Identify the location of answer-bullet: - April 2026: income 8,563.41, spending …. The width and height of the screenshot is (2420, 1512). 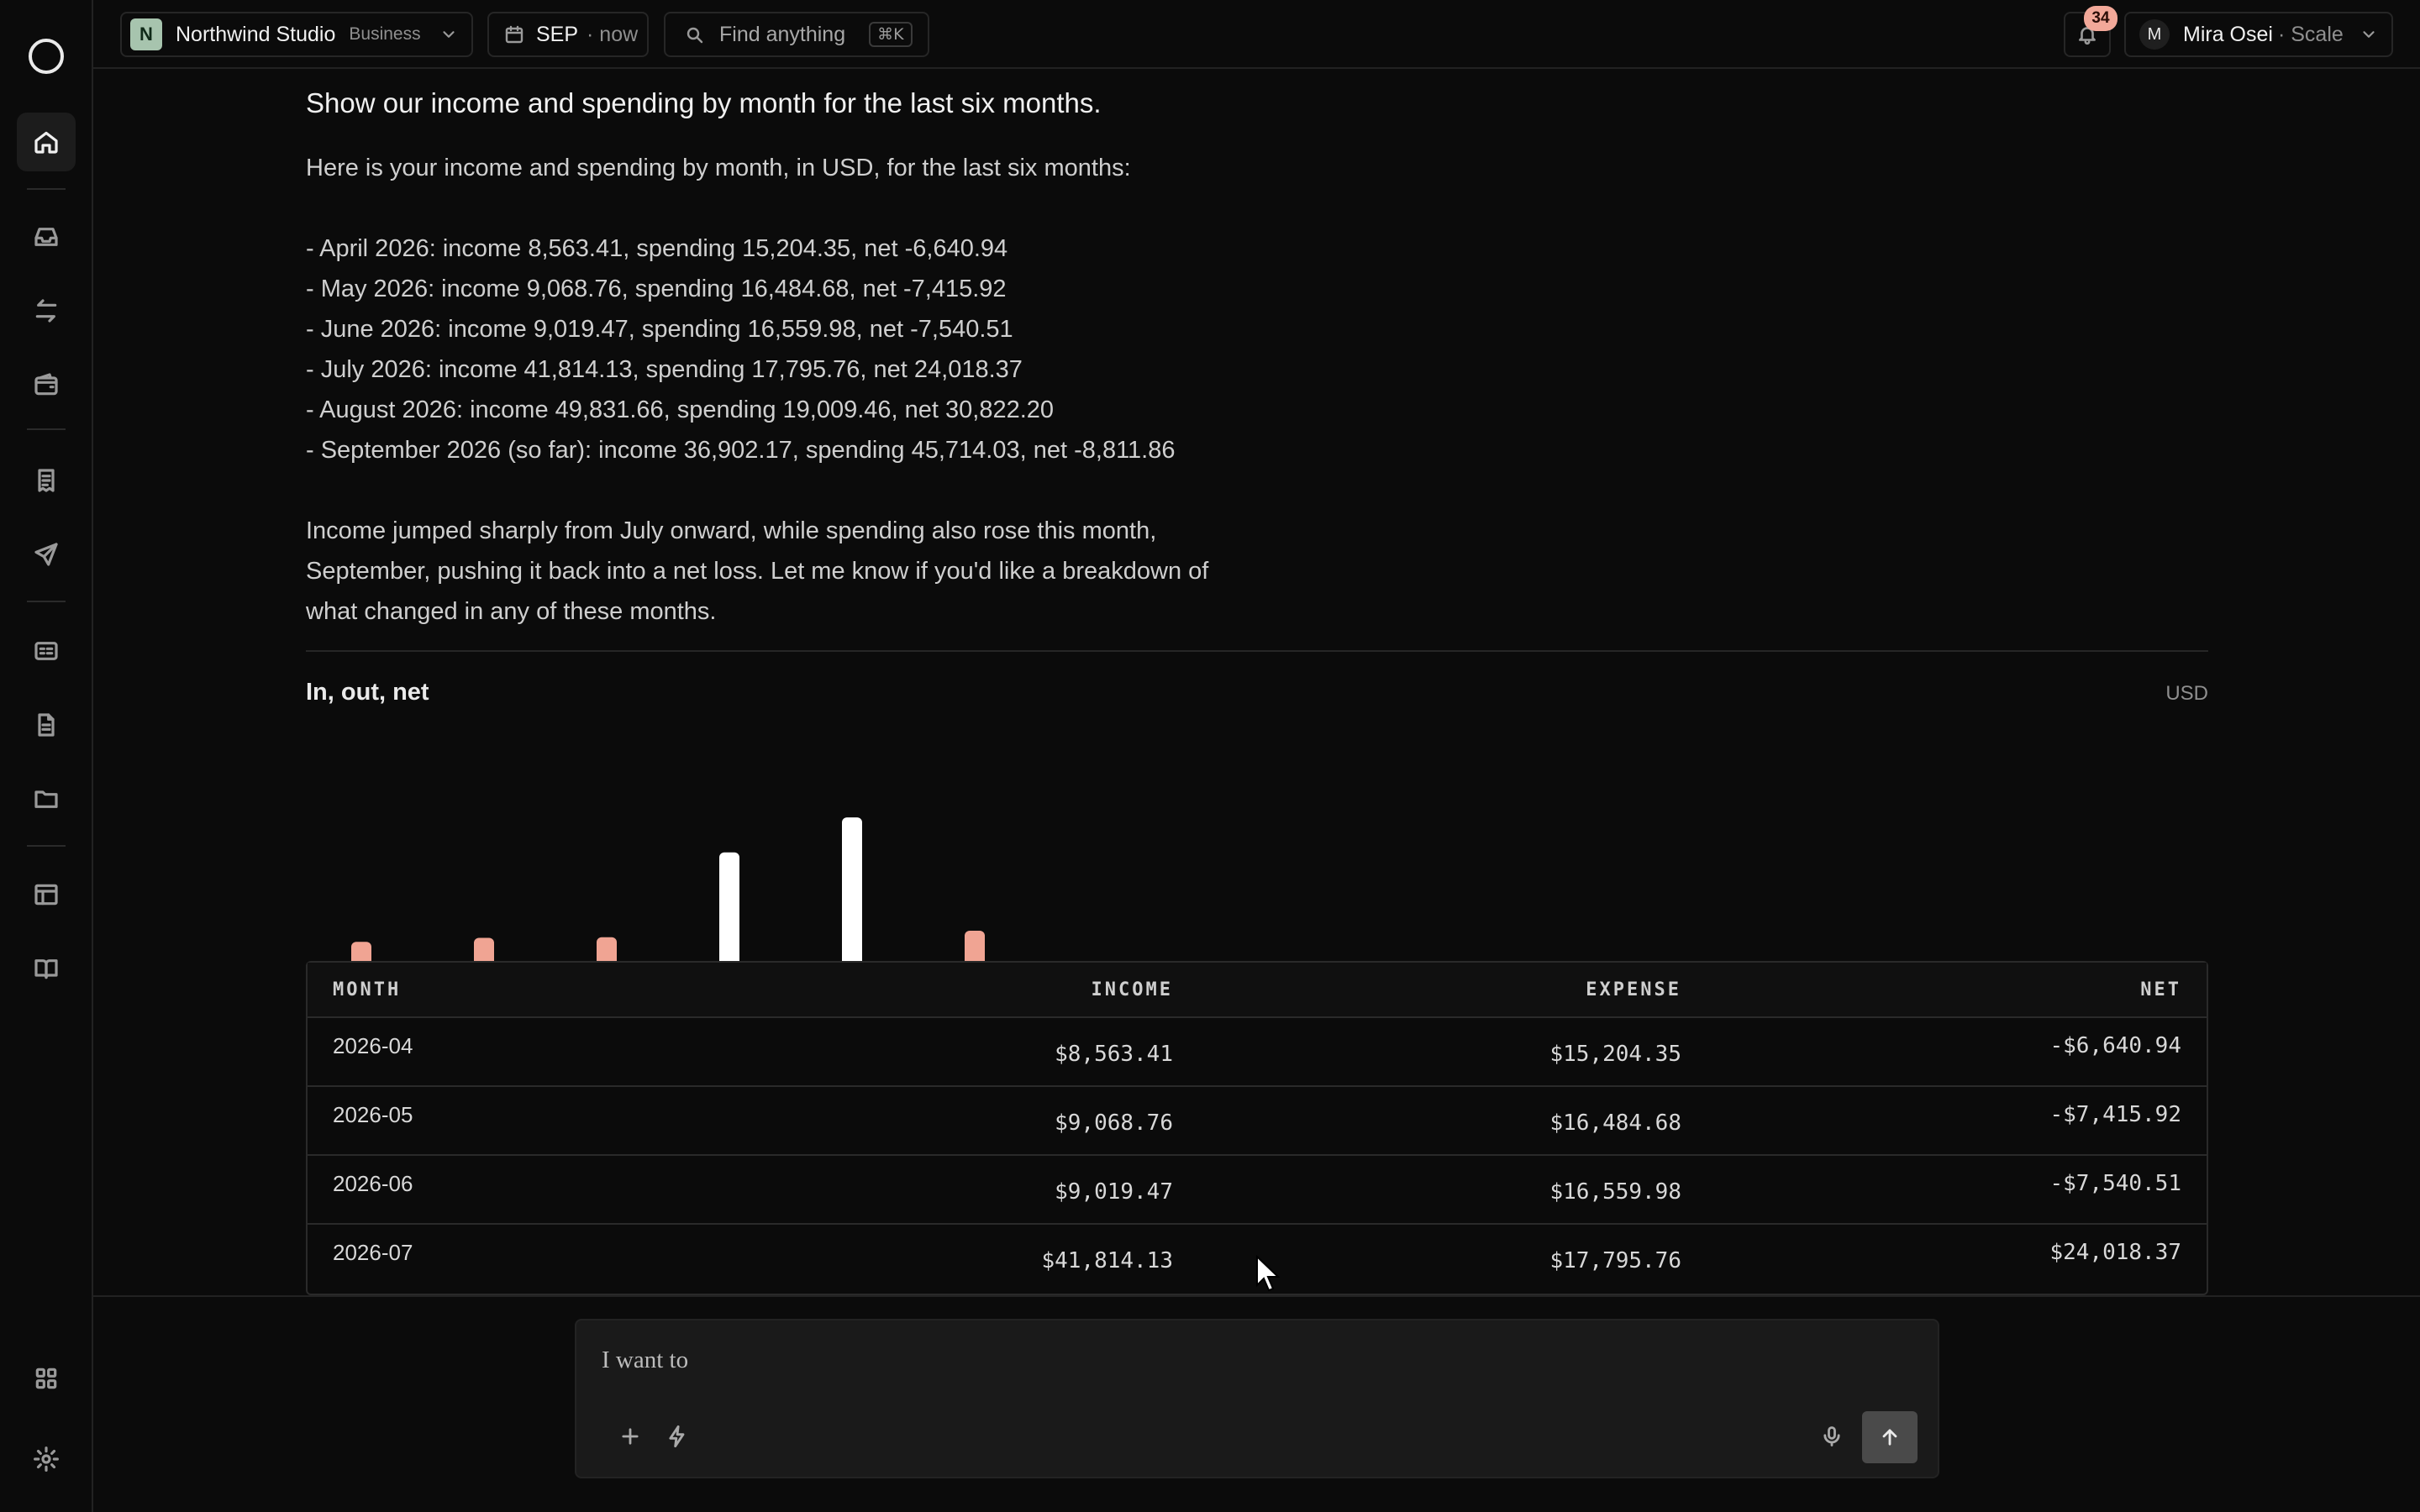
(657, 248).